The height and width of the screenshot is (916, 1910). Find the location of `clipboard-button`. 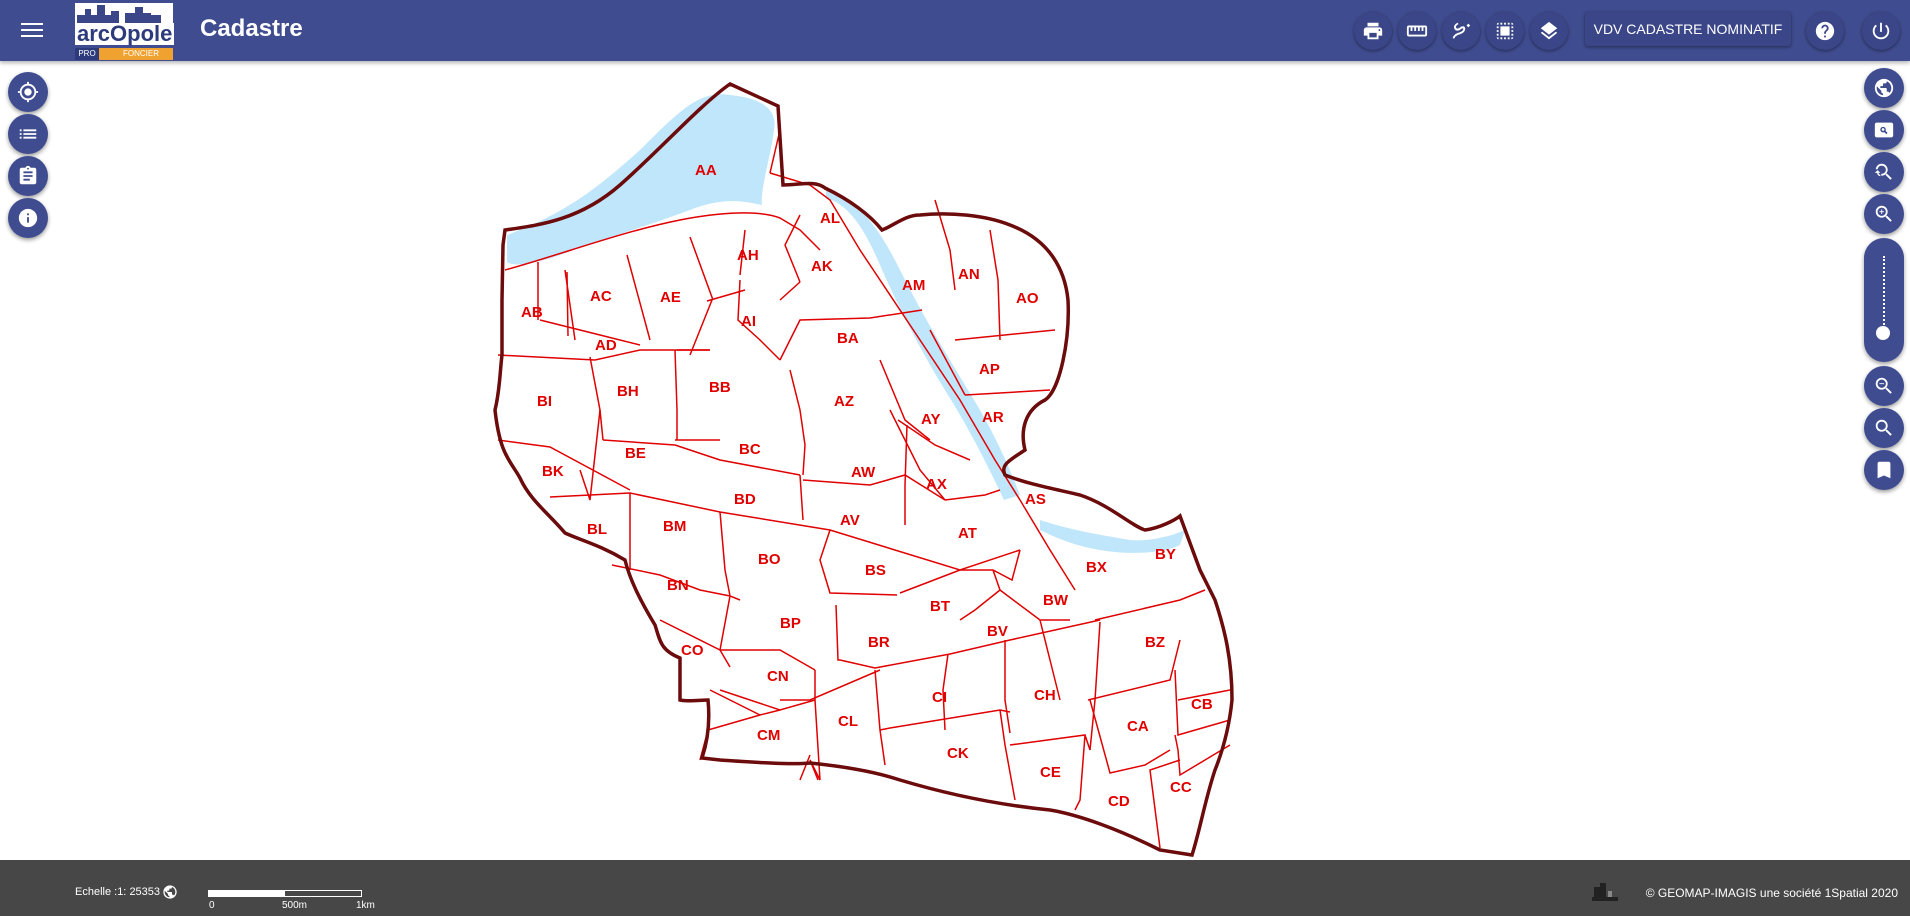

clipboard-button is located at coordinates (28, 176).